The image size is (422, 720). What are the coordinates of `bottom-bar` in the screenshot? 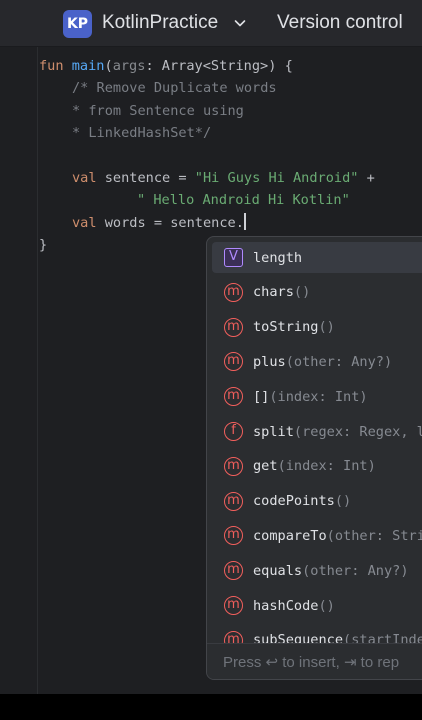 It's located at (211, 707).